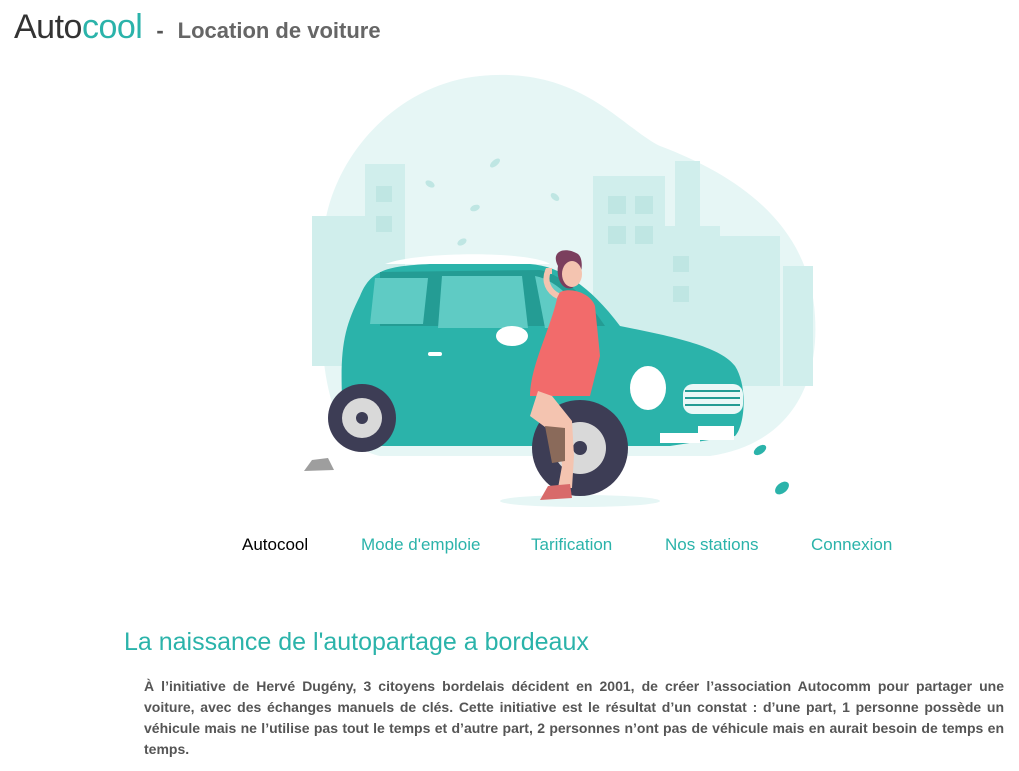  What do you see at coordinates (571, 545) in the screenshot?
I see `nav-tarification: Tarification` at bounding box center [571, 545].